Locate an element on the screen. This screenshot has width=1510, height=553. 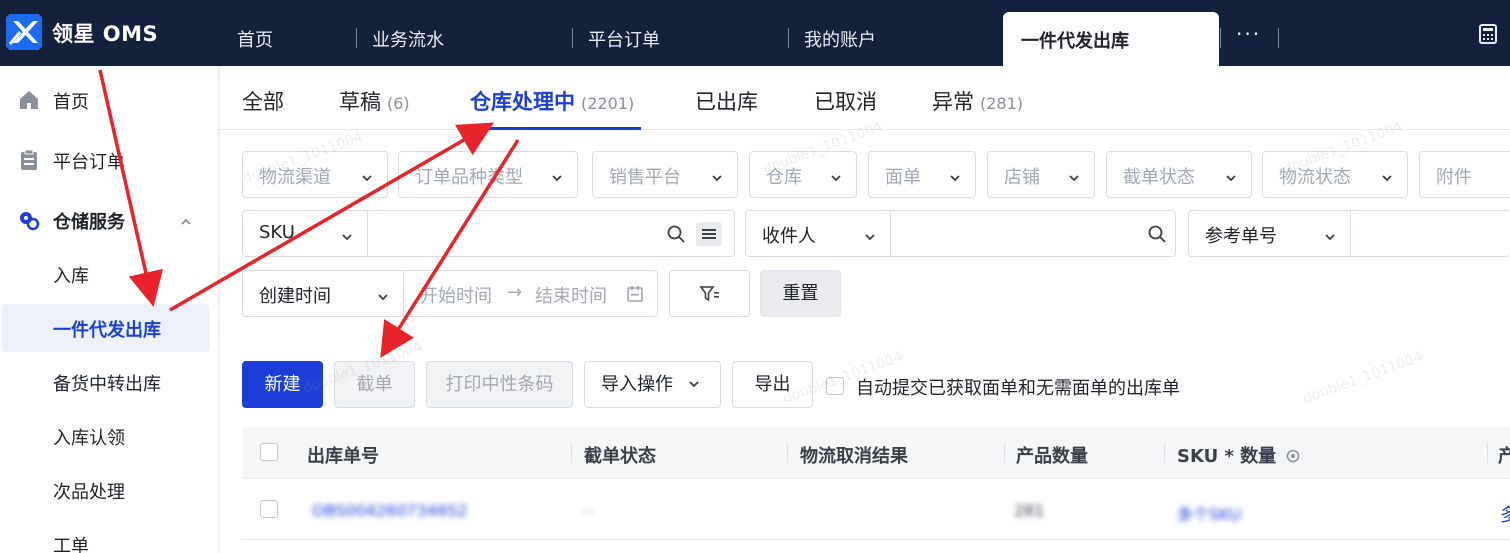
calculator-icon is located at coordinates (1488, 34).